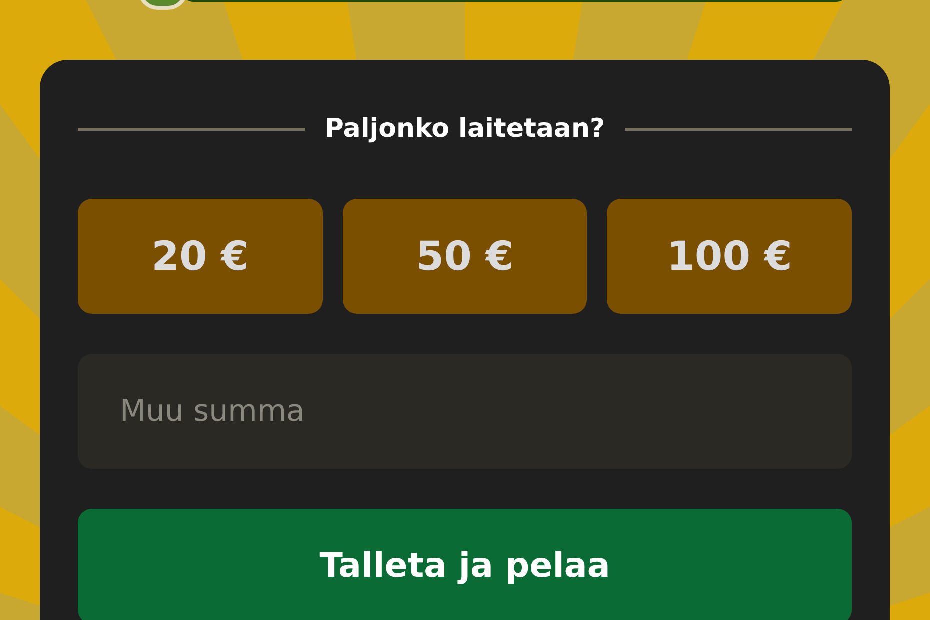 The height and width of the screenshot is (620, 930). Describe the element at coordinates (465, 564) in the screenshot. I see `deposit-play-button: Talleta ja pelaa` at that location.